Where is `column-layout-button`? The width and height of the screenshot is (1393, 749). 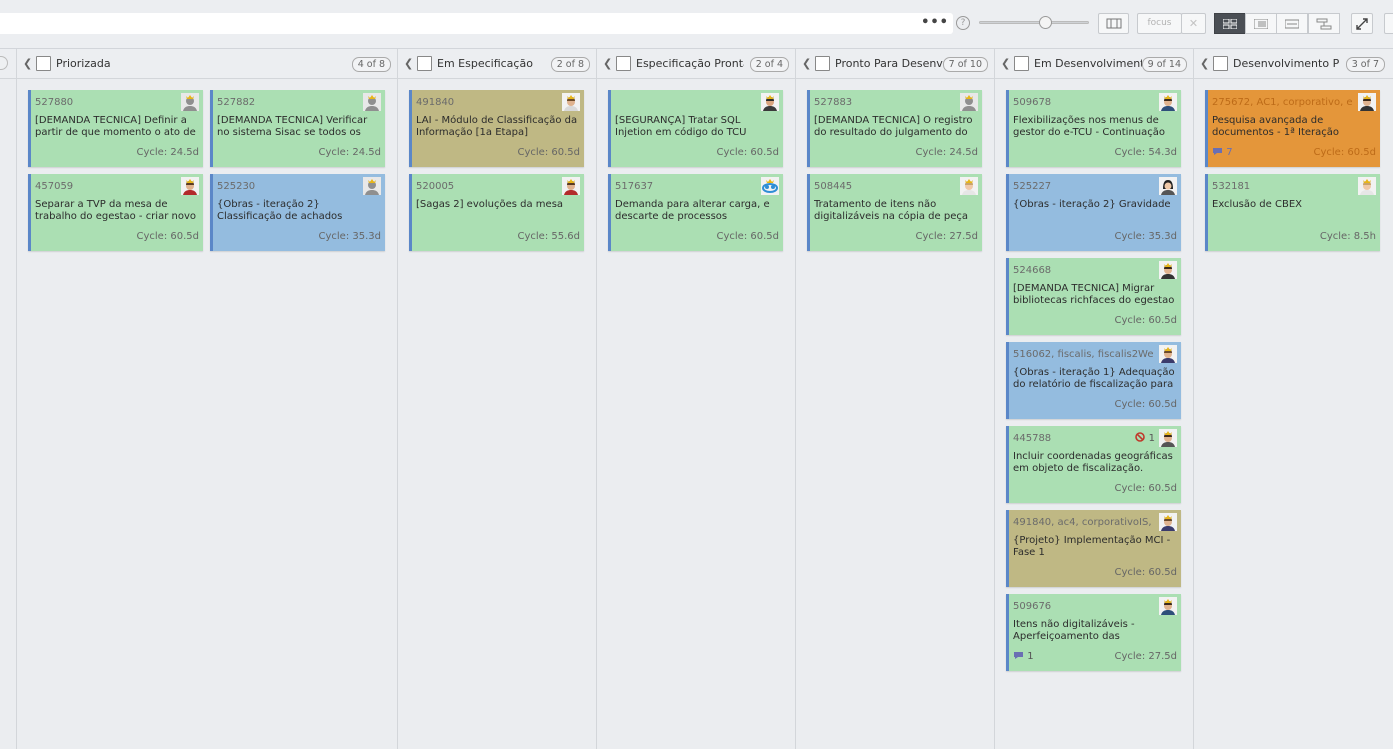
column-layout-button is located at coordinates (1113, 23).